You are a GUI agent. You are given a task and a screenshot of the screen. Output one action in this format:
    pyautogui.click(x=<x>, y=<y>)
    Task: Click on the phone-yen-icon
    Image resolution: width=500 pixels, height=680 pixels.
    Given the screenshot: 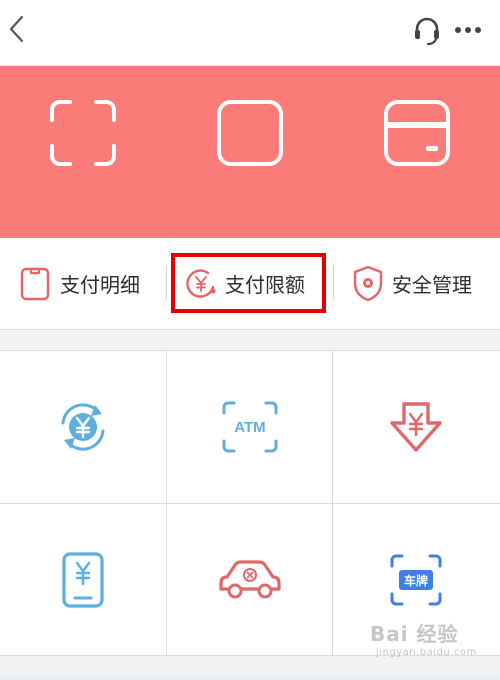 What is the action you would take?
    pyautogui.click(x=83, y=580)
    